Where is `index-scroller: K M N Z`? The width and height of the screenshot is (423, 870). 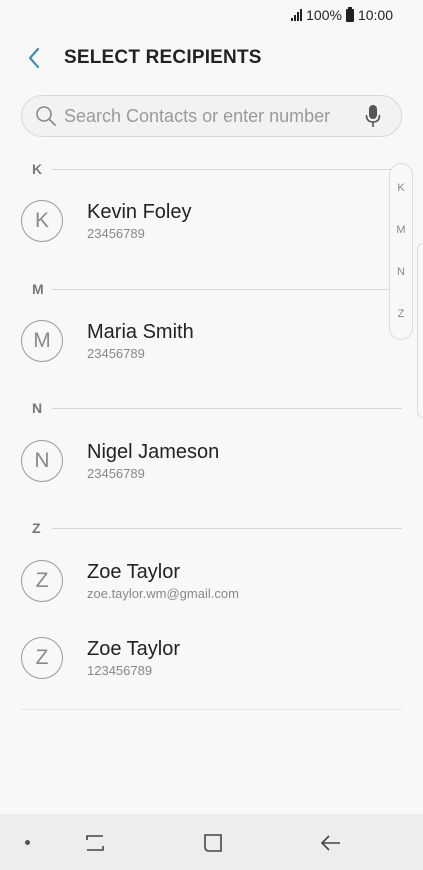
index-scroller: K M N Z is located at coordinates (401, 251).